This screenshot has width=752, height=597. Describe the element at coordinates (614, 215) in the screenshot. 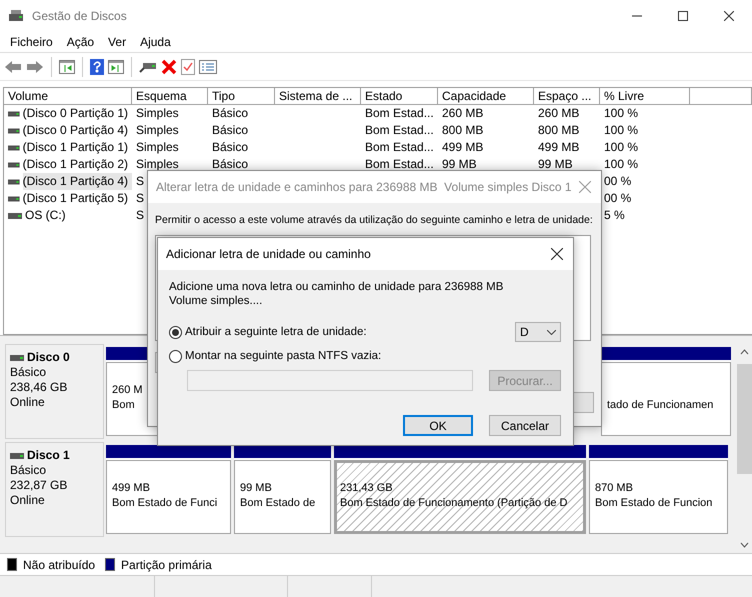

I see `table-cell: 5 %` at that location.